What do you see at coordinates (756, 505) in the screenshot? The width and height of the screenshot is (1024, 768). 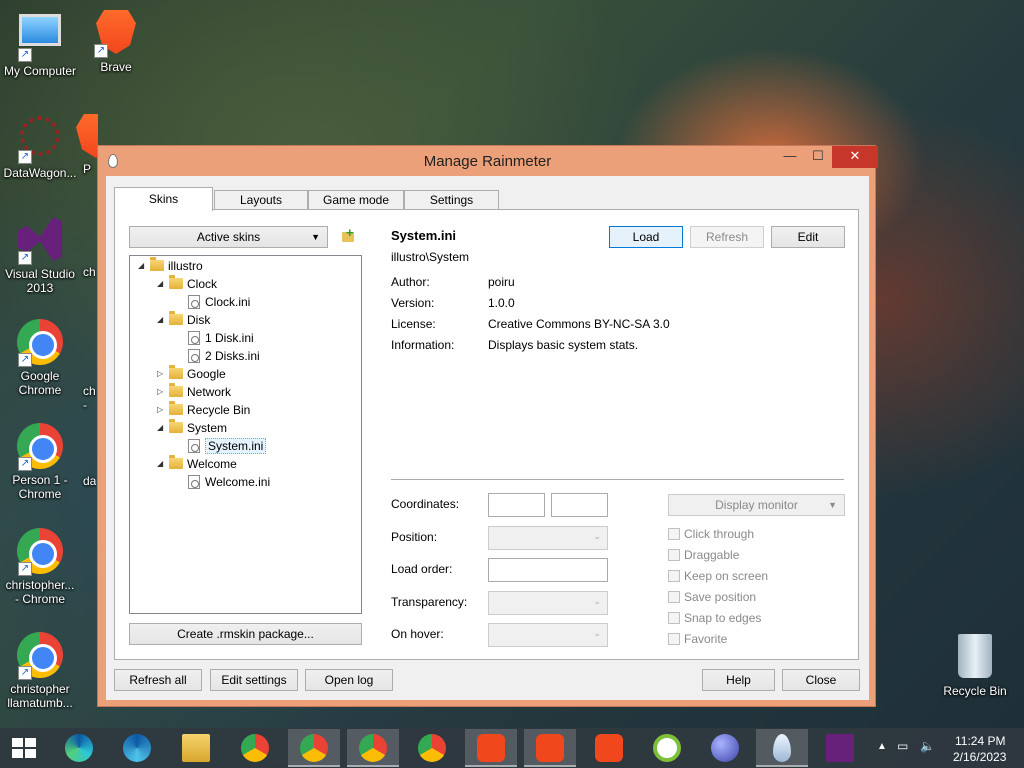 I see `display-monitor-dropdown: Display monitor ▼` at bounding box center [756, 505].